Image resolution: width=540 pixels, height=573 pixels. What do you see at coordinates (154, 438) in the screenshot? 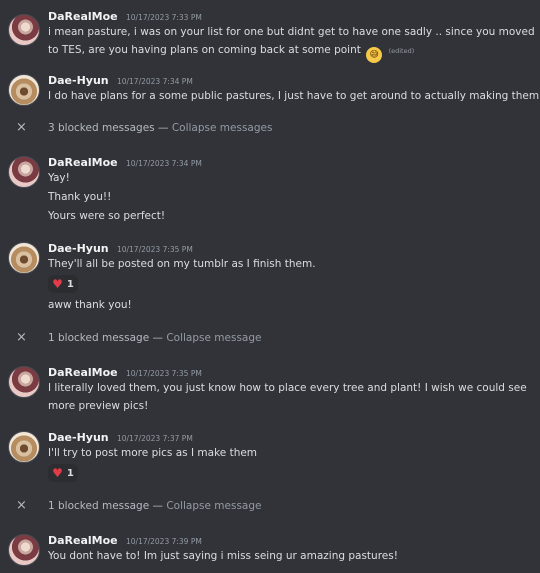
I see `timestamp: 10/17/2023 7:37 PM` at bounding box center [154, 438].